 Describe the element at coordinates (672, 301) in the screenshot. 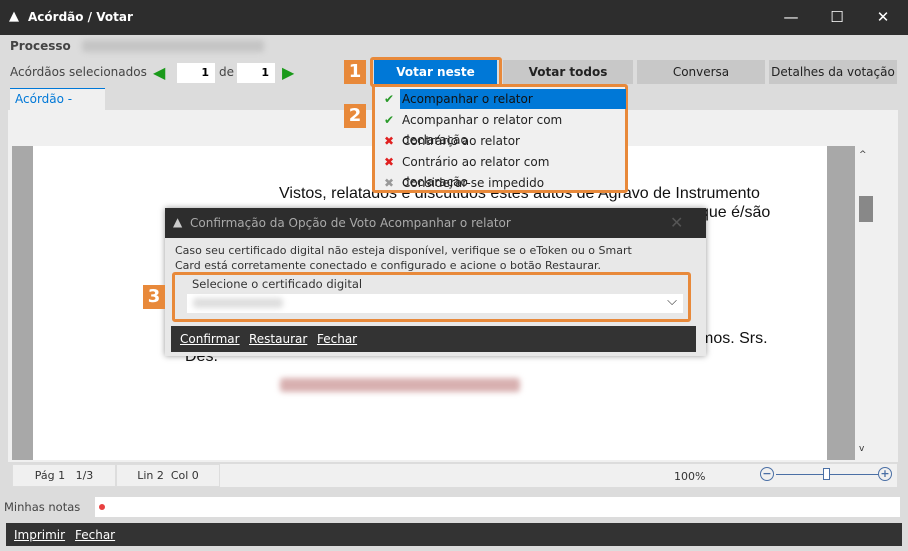

I see `chevron-down-icon: ⌵` at that location.